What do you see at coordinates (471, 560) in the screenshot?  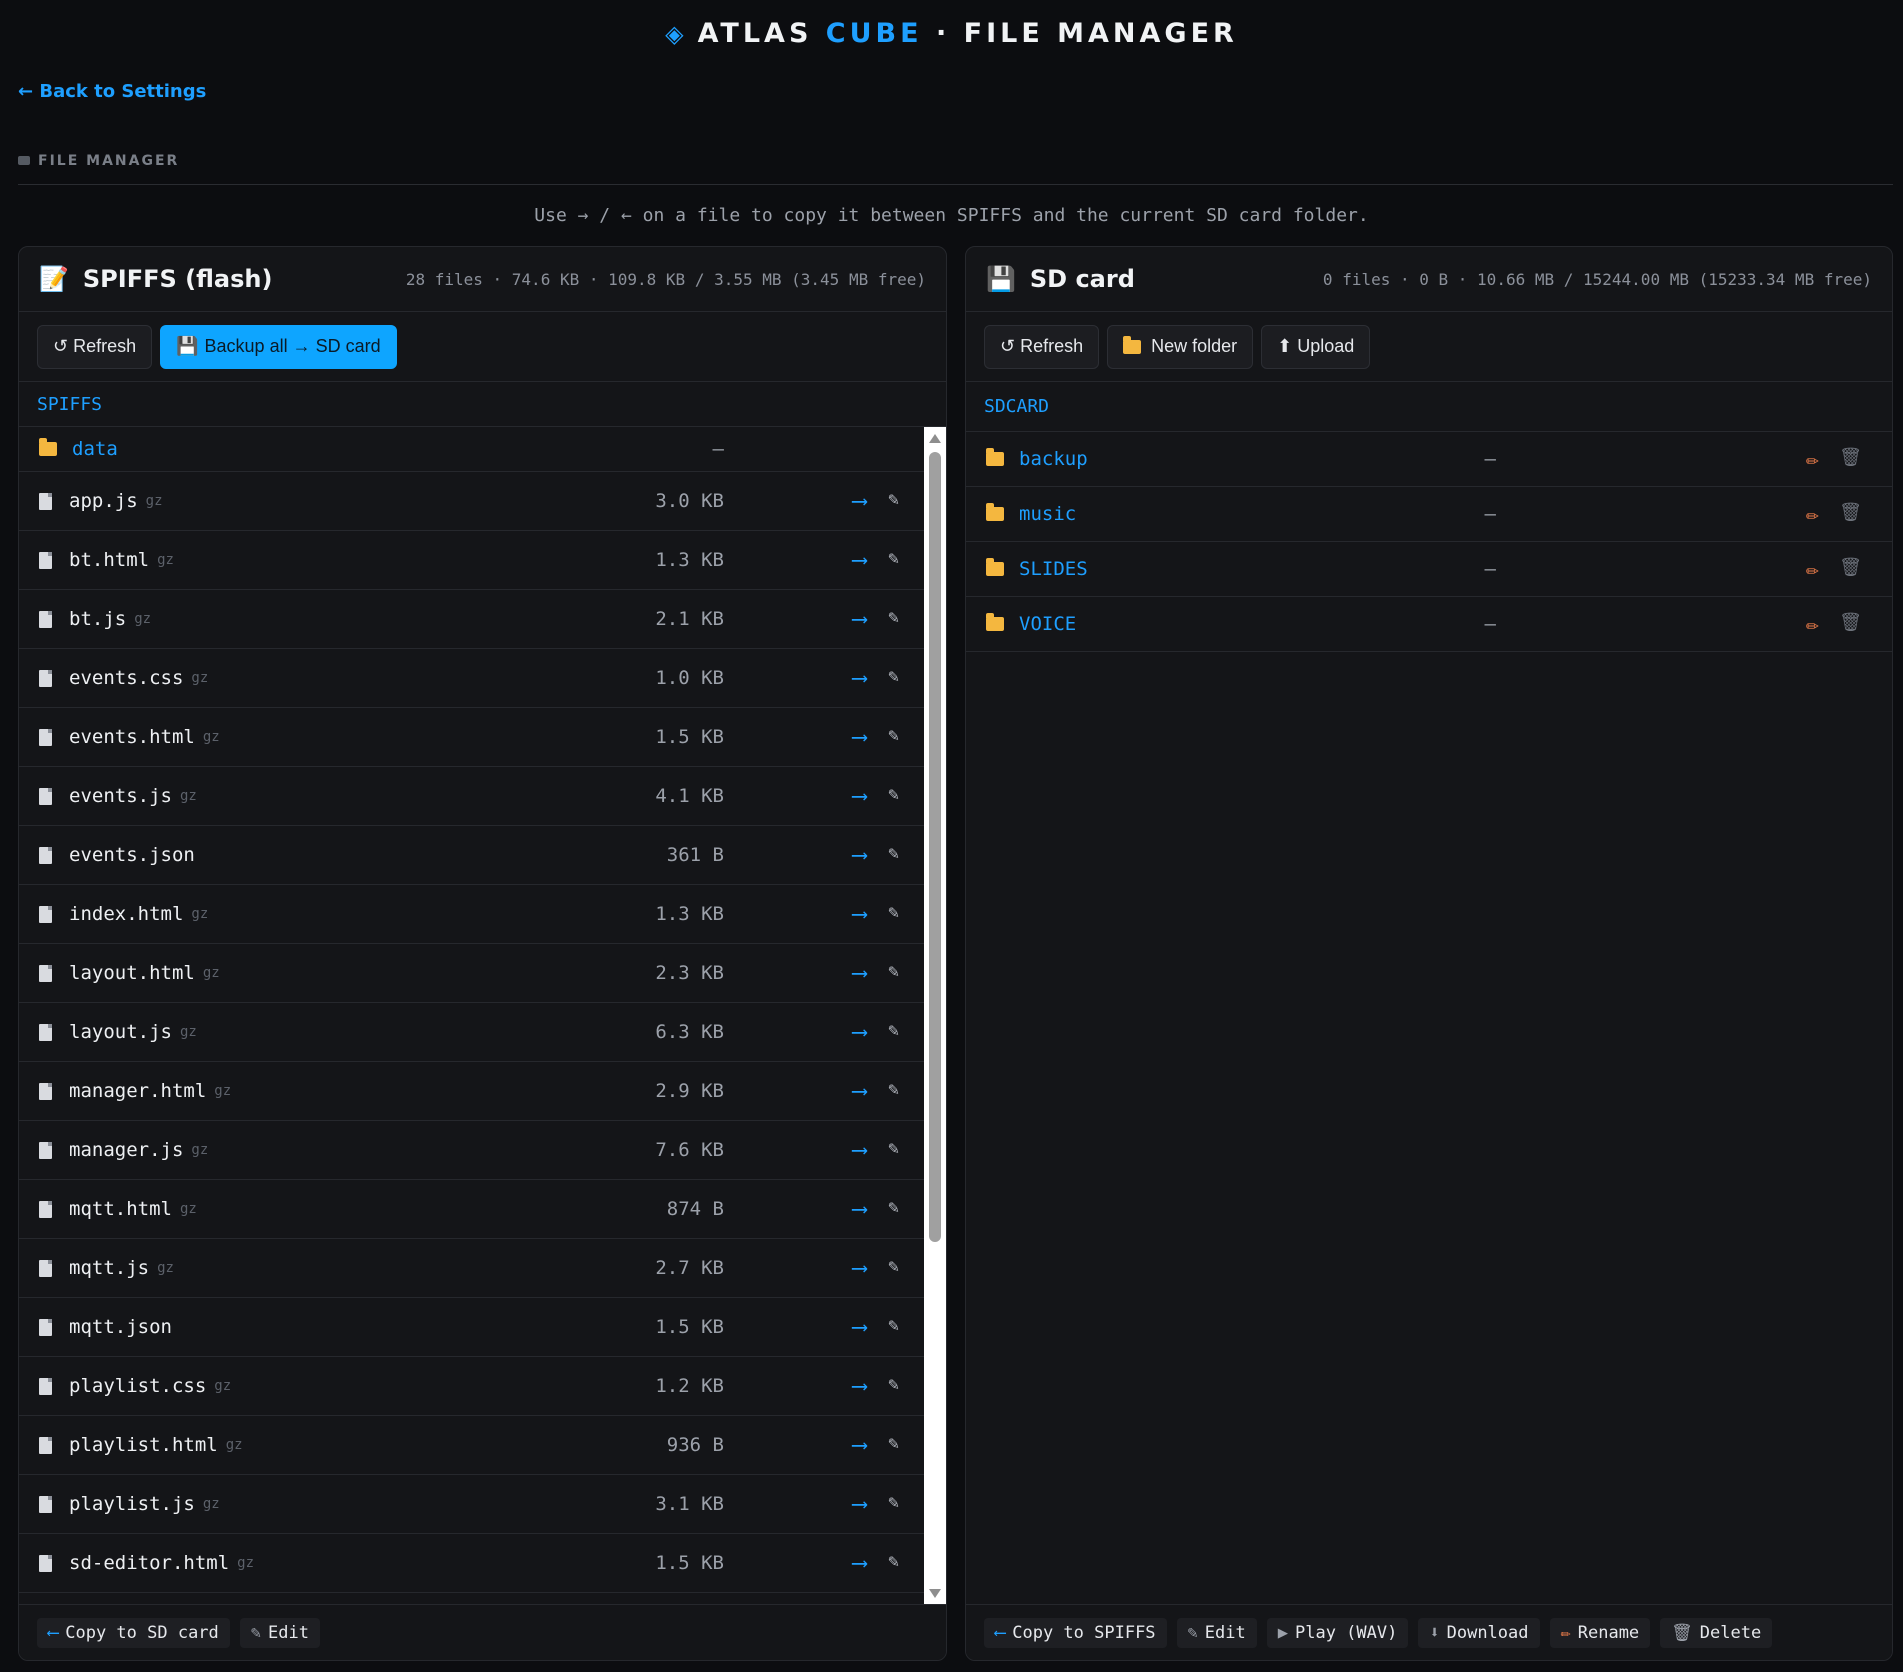 I see `file-row: bt.html gz 1.3 KB ⟶ ✎` at bounding box center [471, 560].